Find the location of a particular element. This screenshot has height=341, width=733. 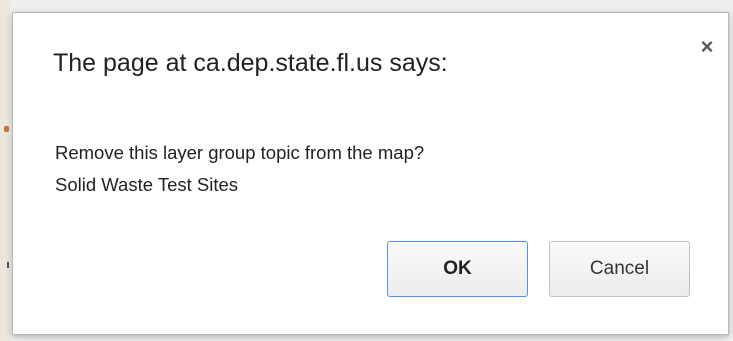

cancel-button: Cancel is located at coordinates (619, 269).